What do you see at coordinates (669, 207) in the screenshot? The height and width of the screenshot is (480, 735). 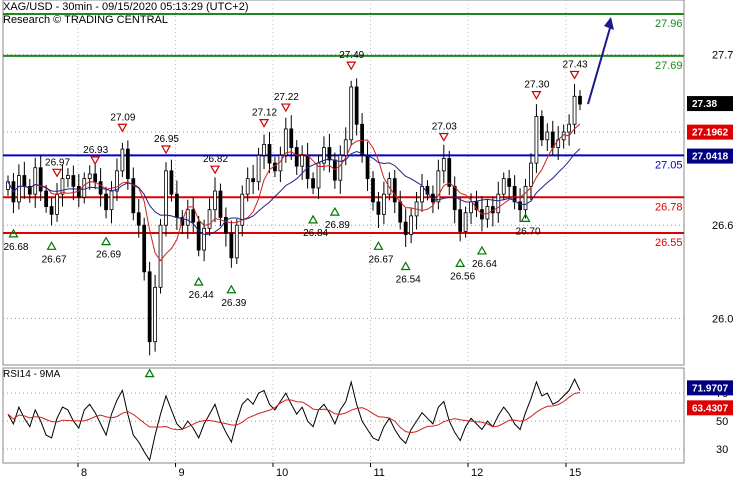 I see `level-label-support: 26.78` at bounding box center [669, 207].